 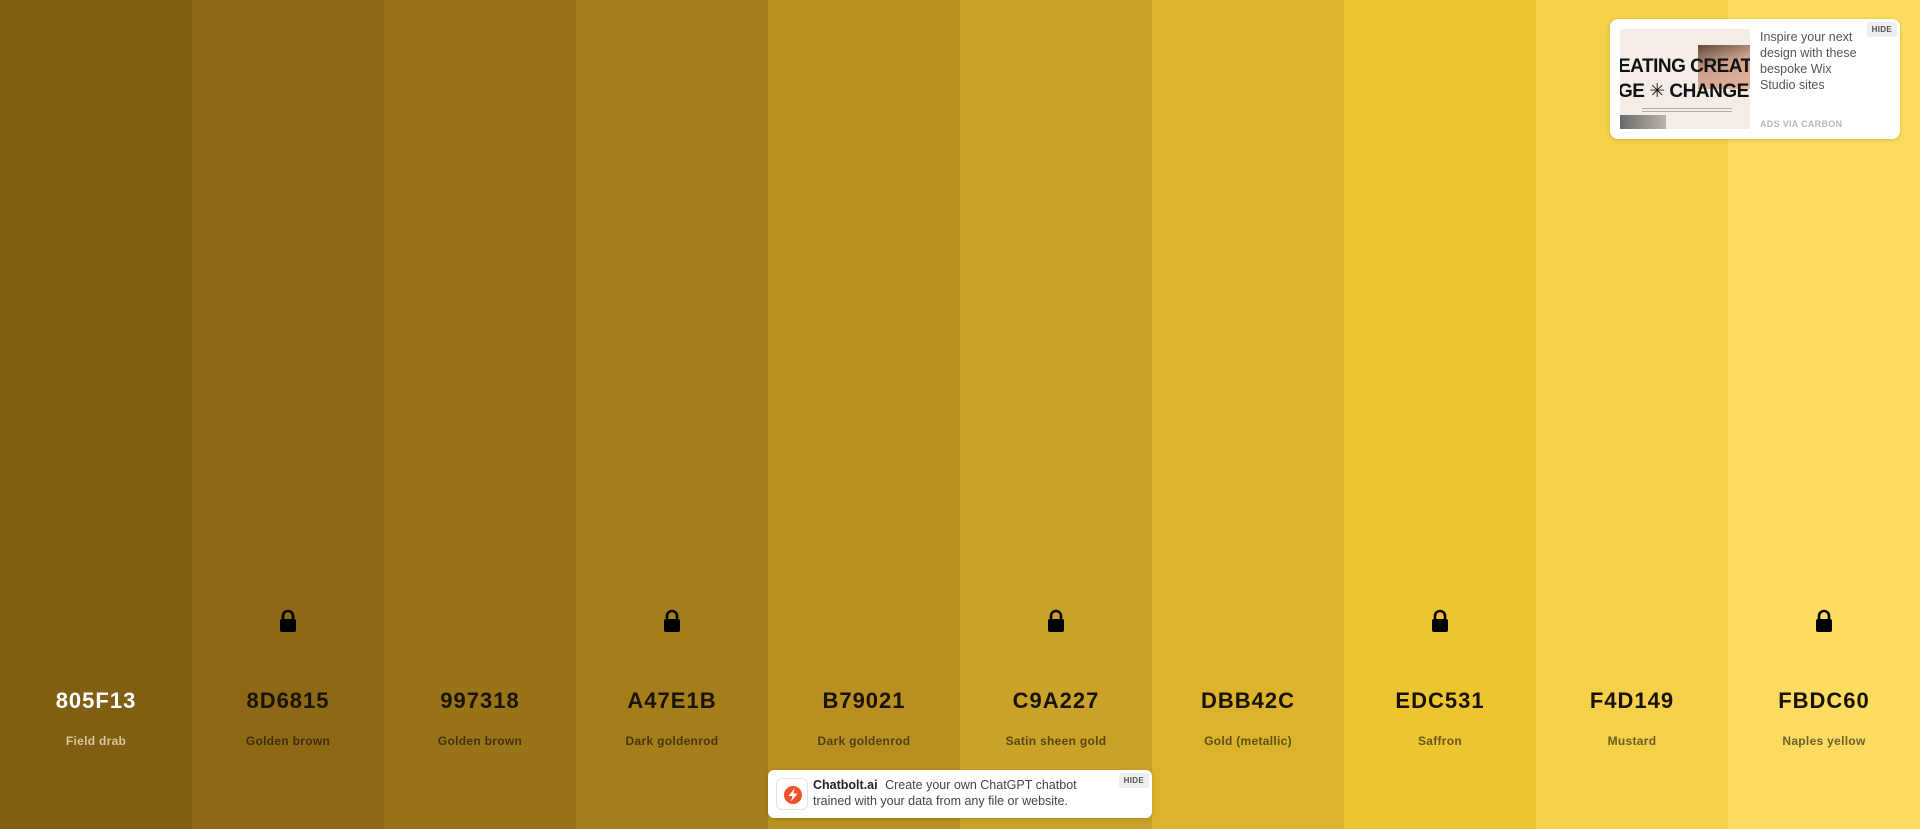 I want to click on color-hex: A47E1B, so click(x=672, y=701).